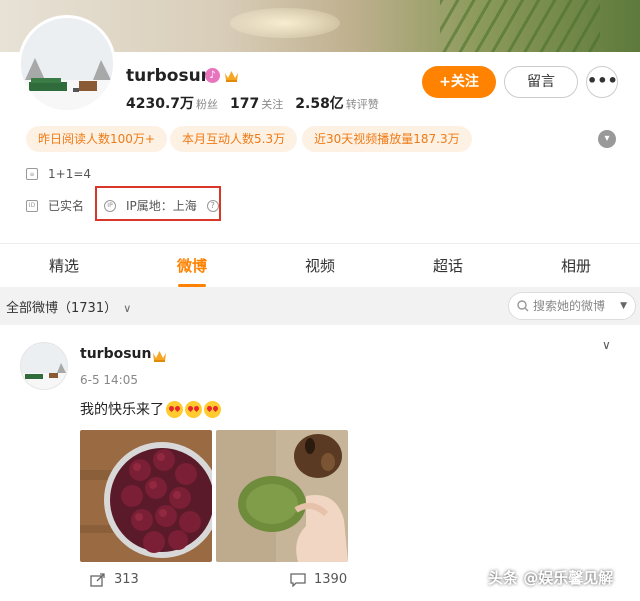 The image size is (640, 601). What do you see at coordinates (109, 380) in the screenshot?
I see `post-timestamp: 6-5 14:05` at bounding box center [109, 380].